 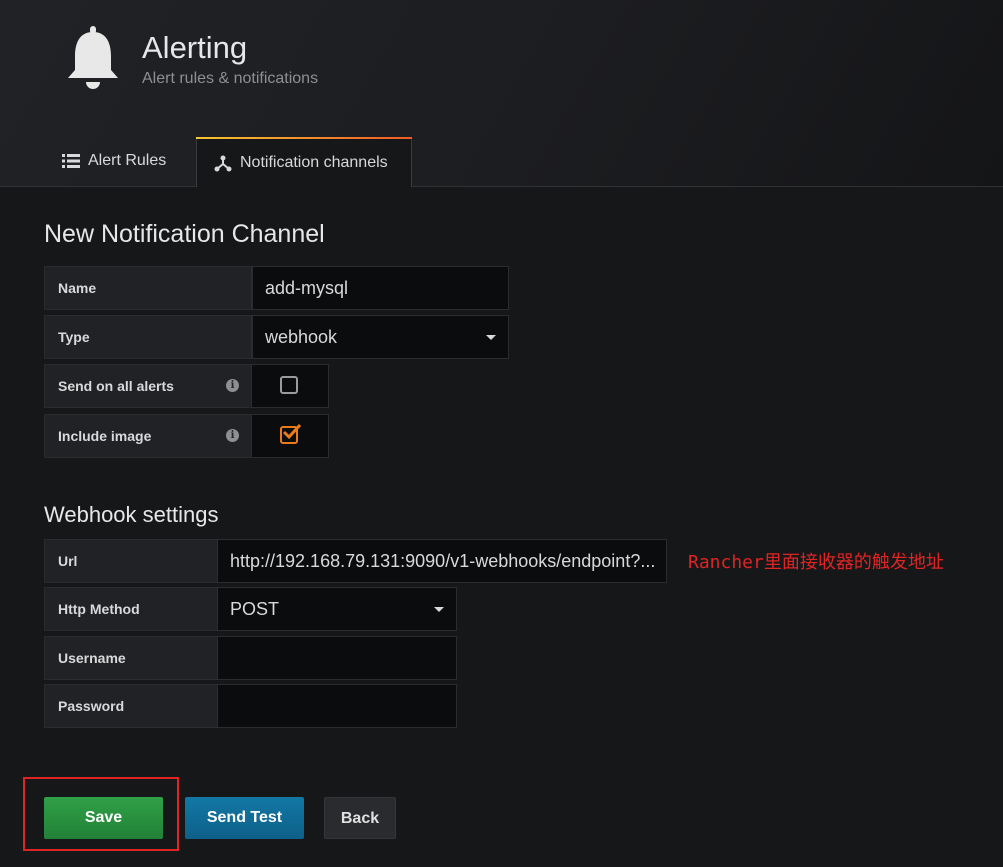 I want to click on tab-label: Notification channels, so click(x=314, y=162).